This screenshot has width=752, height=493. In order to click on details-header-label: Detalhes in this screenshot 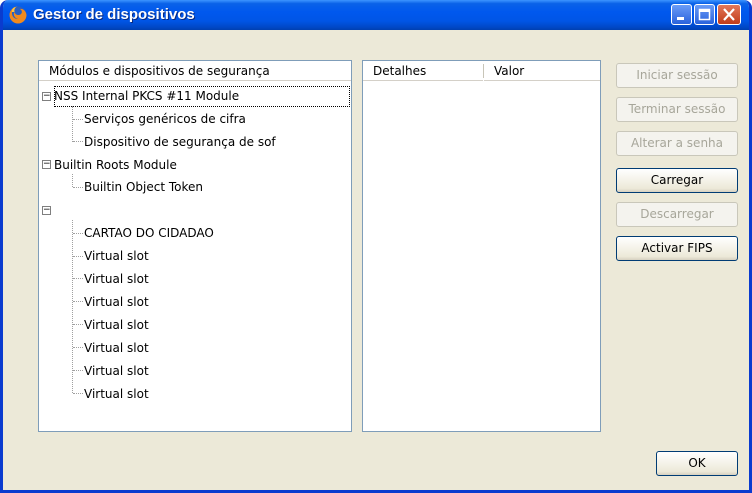, I will do `click(400, 71)`.